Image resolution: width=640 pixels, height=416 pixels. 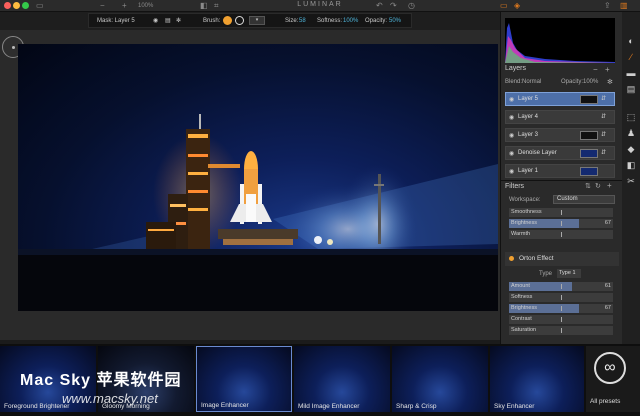 I want to click on history-icon: ◷, so click(x=411, y=6).